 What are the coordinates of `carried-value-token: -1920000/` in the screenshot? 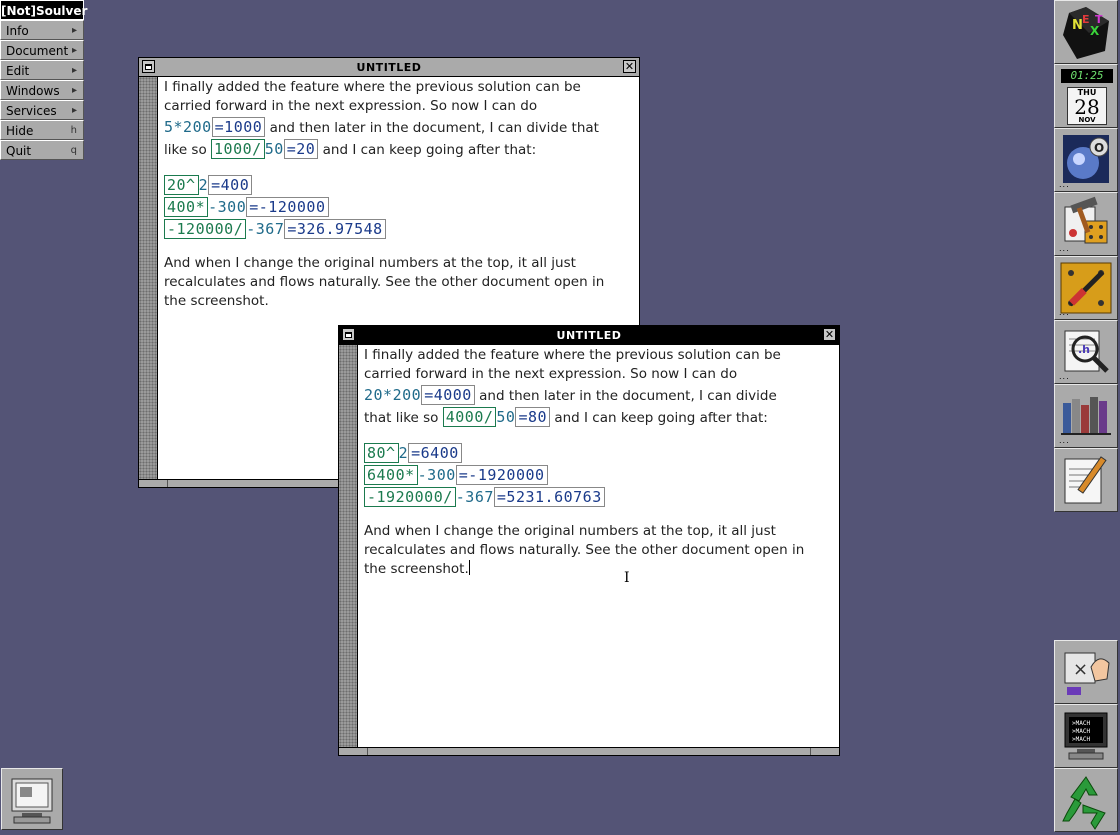 It's located at (410, 497).